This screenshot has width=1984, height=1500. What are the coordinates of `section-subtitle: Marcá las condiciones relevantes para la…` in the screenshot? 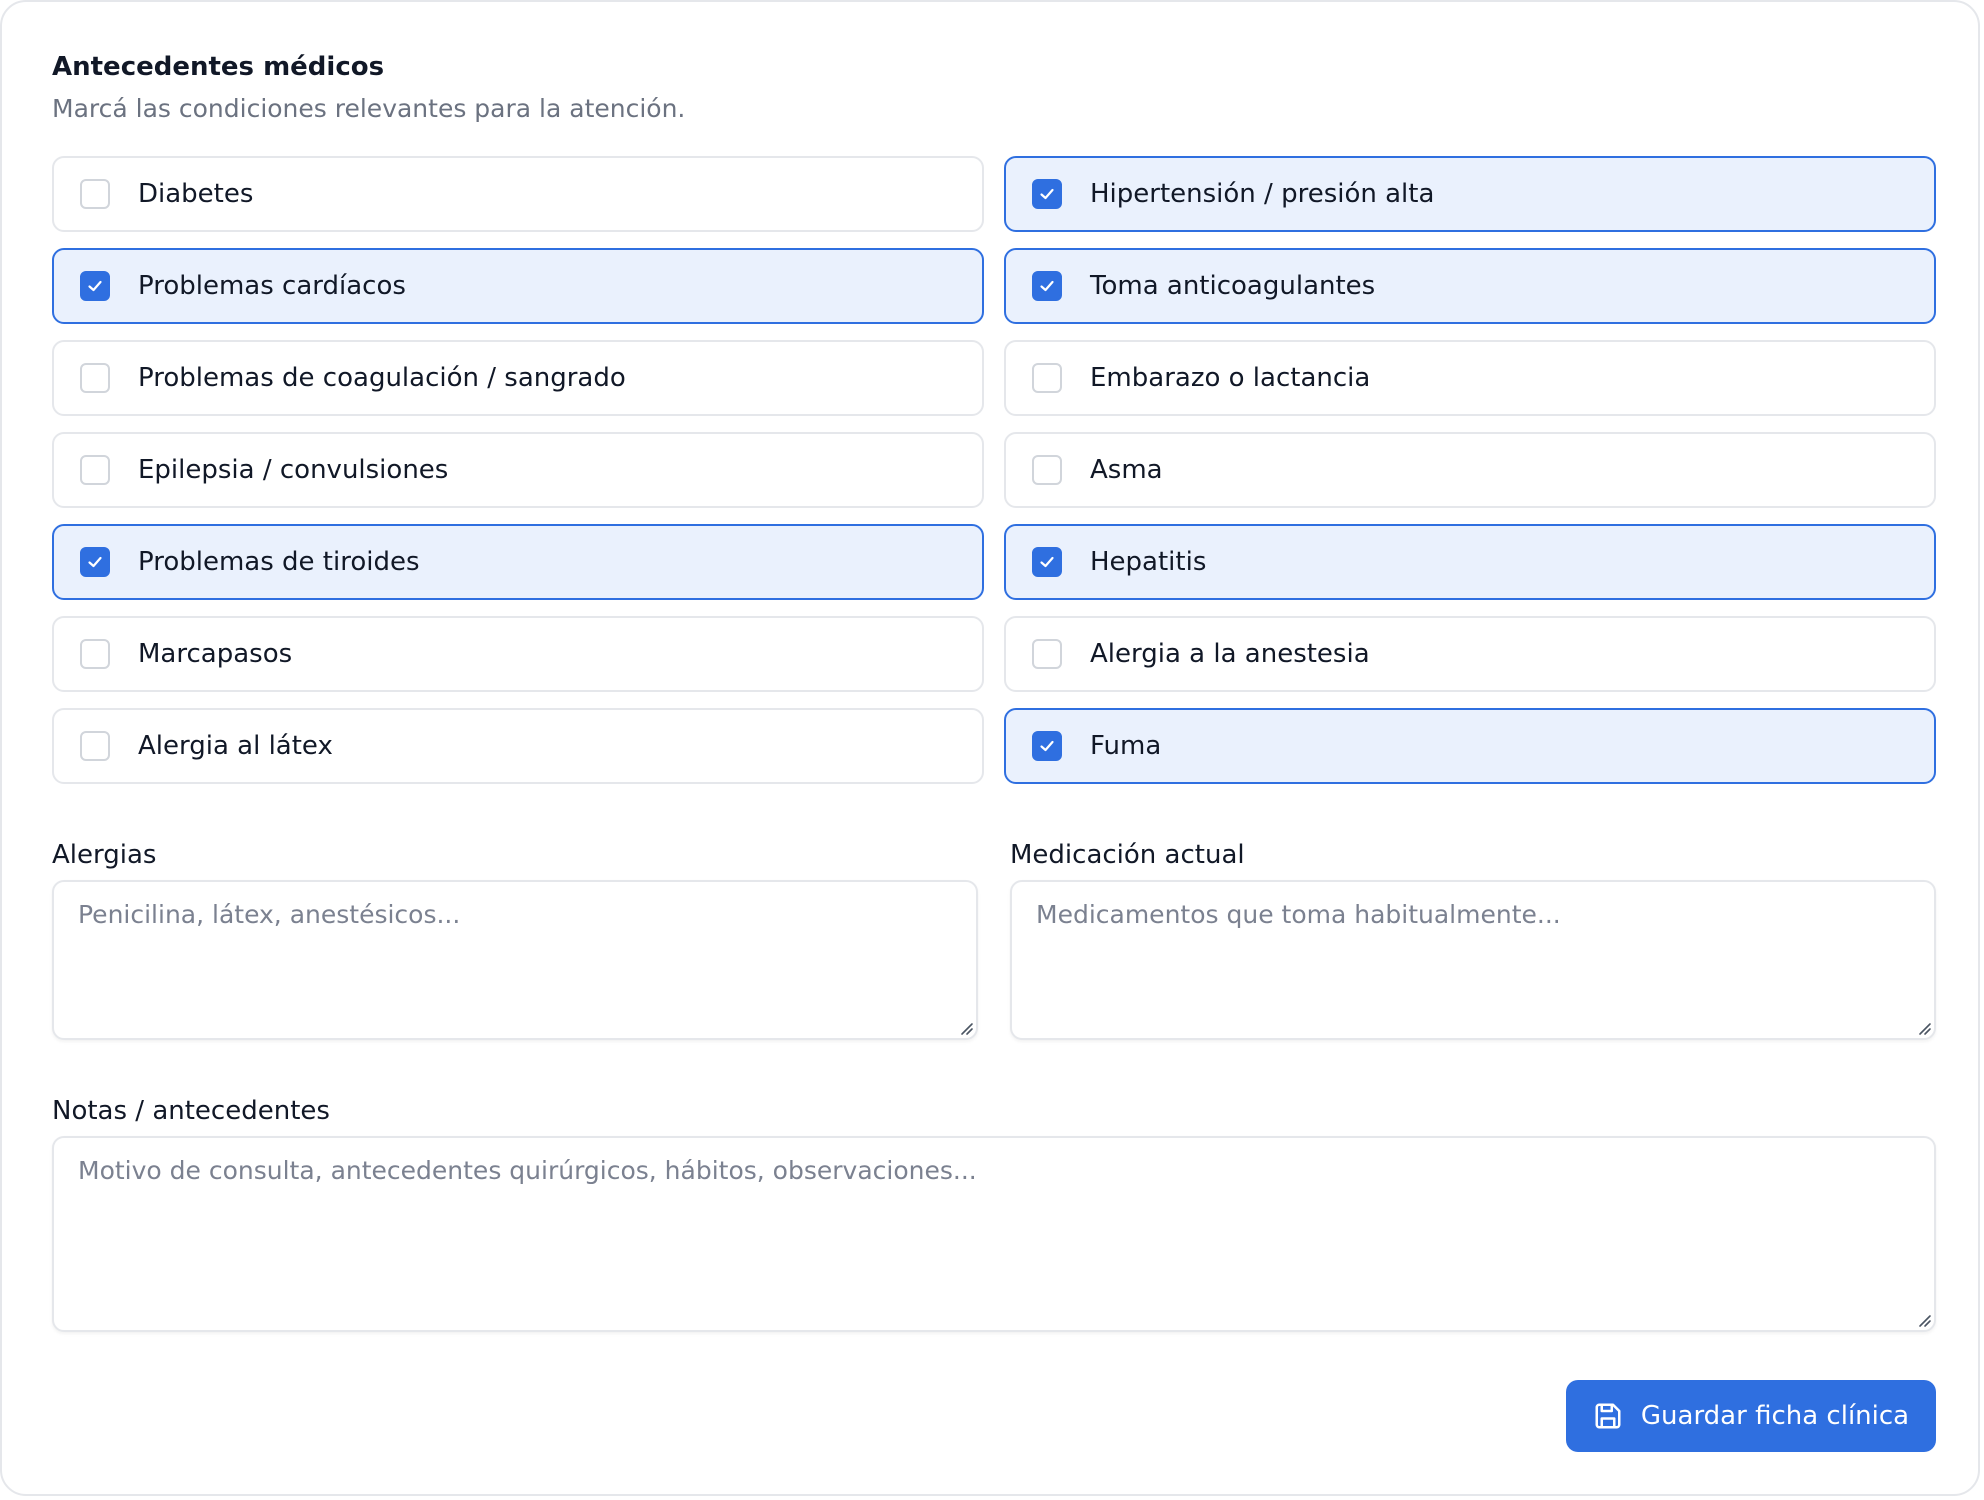 It's located at (369, 108).